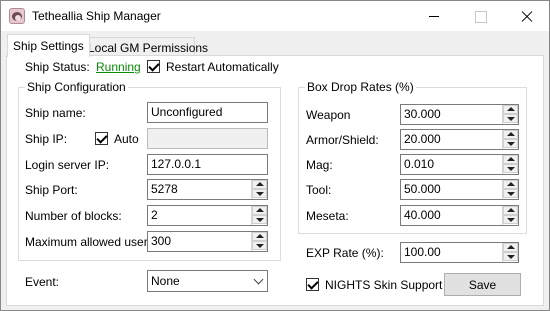 The image size is (550, 311). Describe the element at coordinates (434, 16) in the screenshot. I see `minimize-button` at that location.